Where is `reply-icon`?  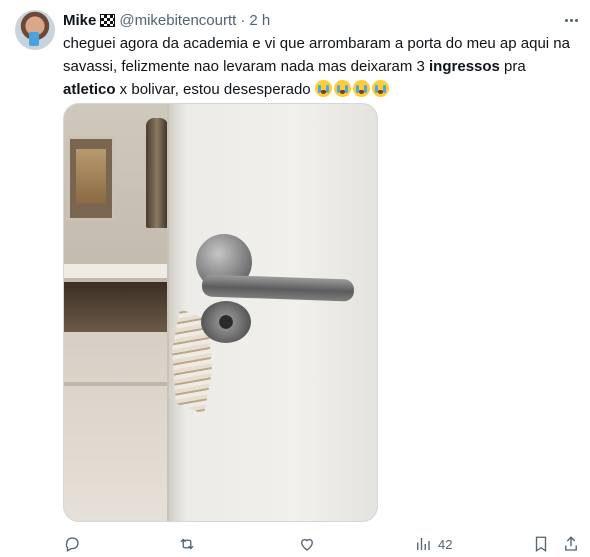 reply-icon is located at coordinates (72, 544).